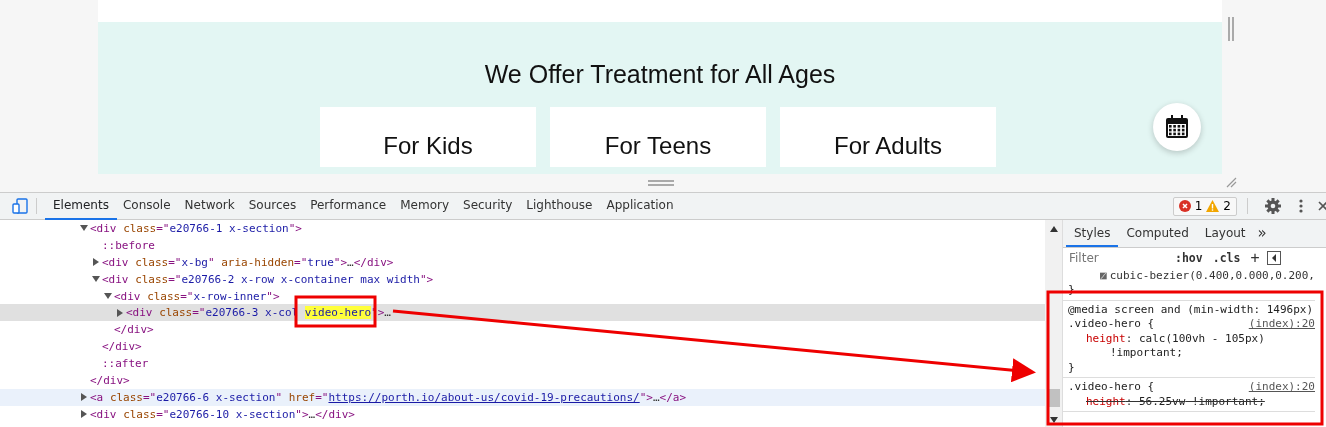 This screenshot has height=427, width=1326. I want to click on section-heading: We Offer Treatment for All Ages, so click(660, 74).